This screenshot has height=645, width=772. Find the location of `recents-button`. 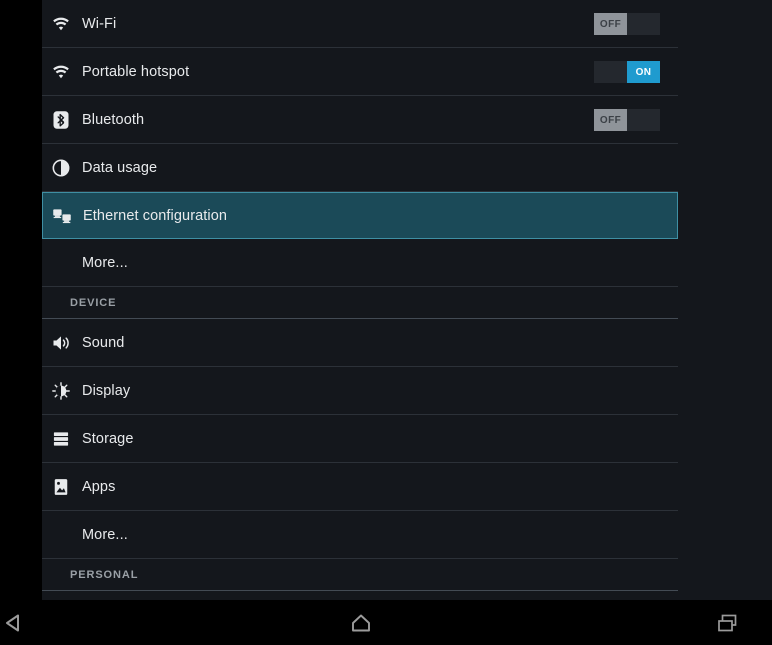

recents-button is located at coordinates (728, 622).